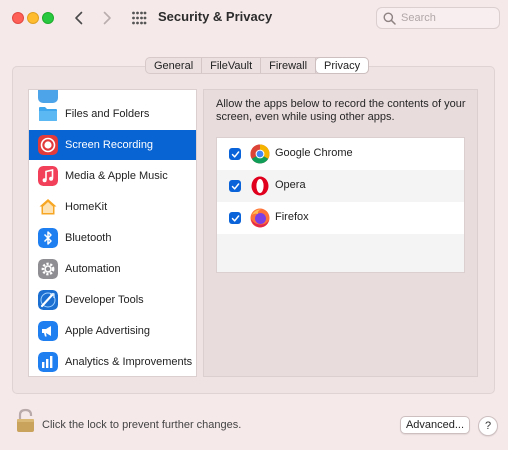  I want to click on opera-icon, so click(260, 186).